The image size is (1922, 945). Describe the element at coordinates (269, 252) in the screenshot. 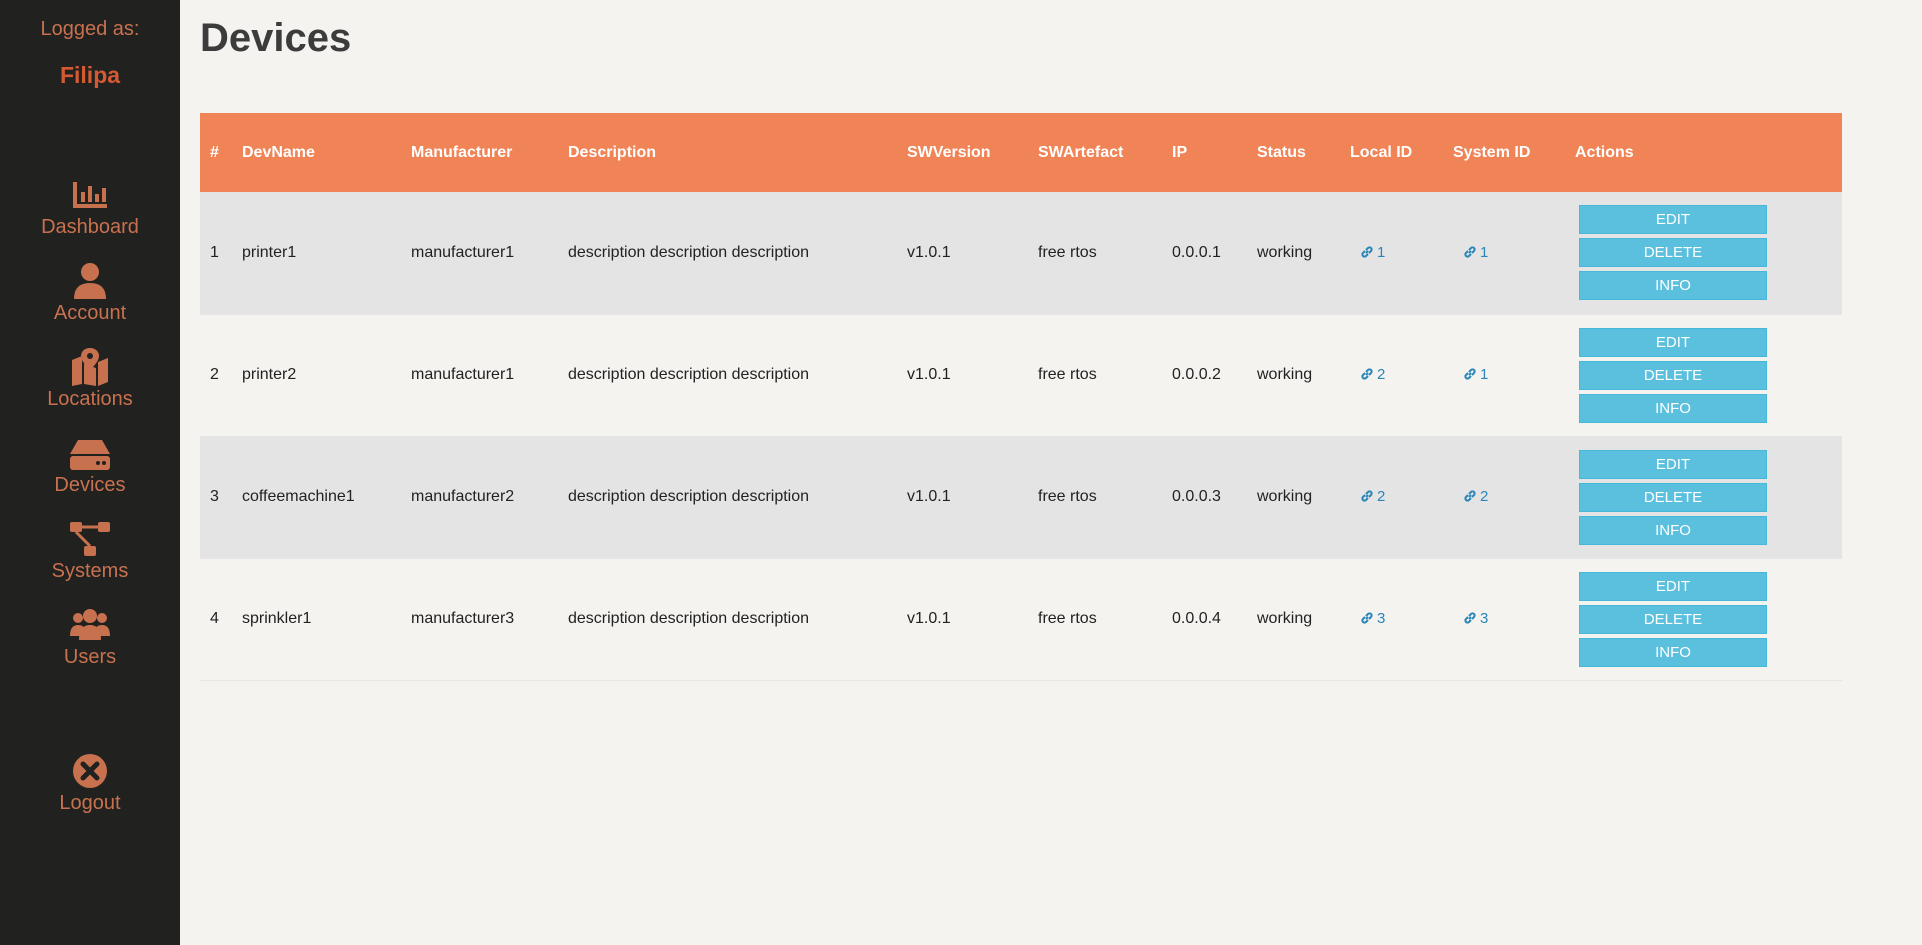

I see `devname-cell: printer1` at that location.